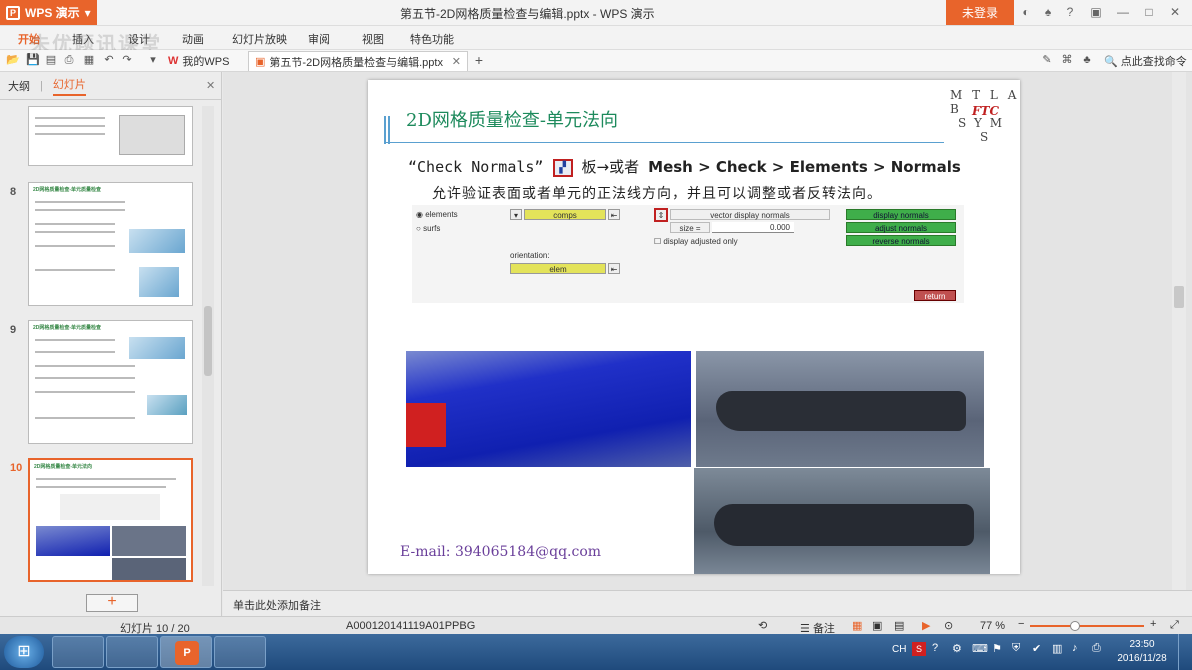 This screenshot has height=670, width=1192. What do you see at coordinates (1096, 12) in the screenshot?
I see `feedback-icon: ▣` at bounding box center [1096, 12].